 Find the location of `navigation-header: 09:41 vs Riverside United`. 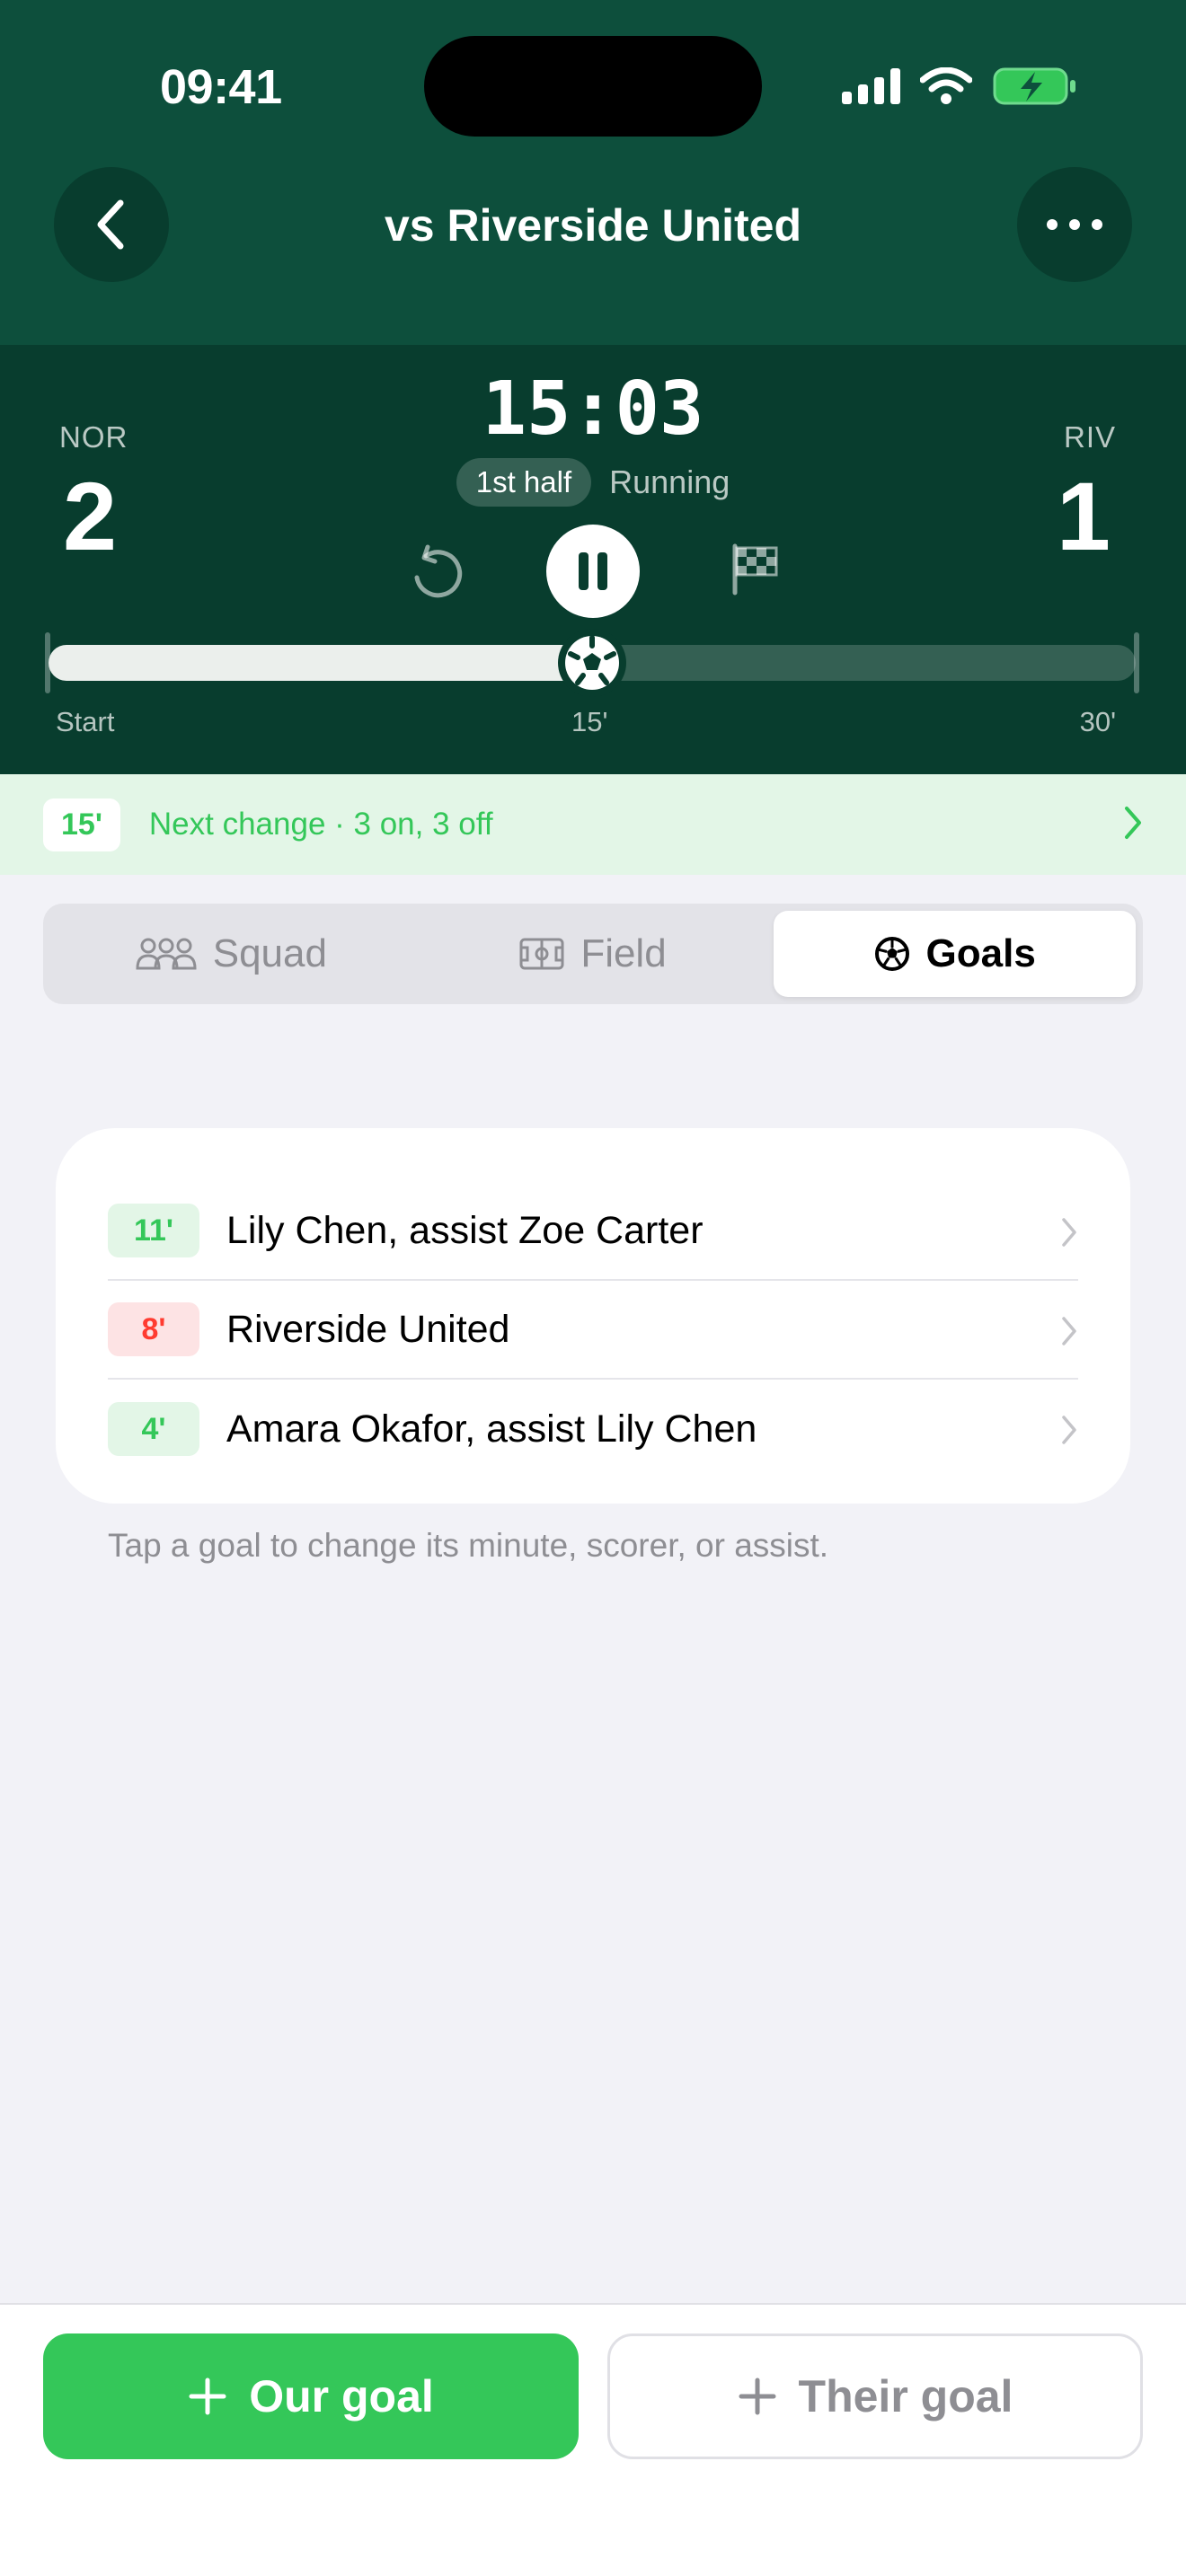

navigation-header: 09:41 vs Riverside United is located at coordinates (593, 172).